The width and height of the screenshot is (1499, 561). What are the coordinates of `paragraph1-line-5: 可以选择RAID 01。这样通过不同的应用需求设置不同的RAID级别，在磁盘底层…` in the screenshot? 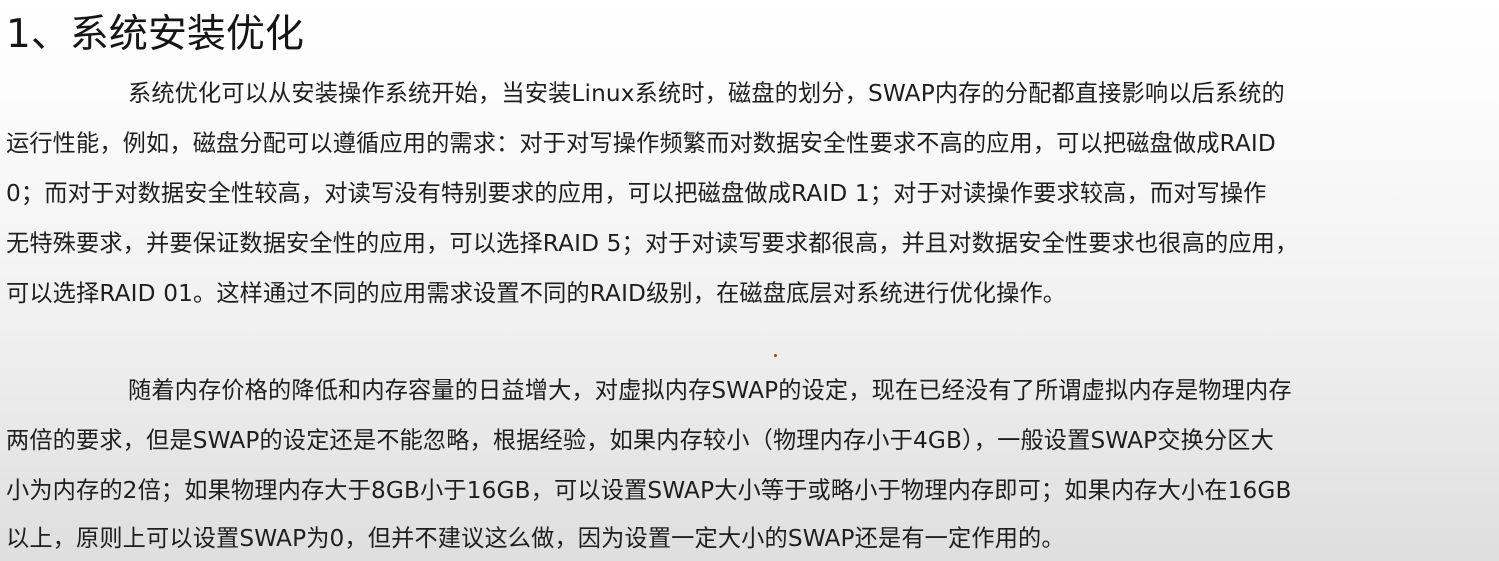 It's located at (536, 293).